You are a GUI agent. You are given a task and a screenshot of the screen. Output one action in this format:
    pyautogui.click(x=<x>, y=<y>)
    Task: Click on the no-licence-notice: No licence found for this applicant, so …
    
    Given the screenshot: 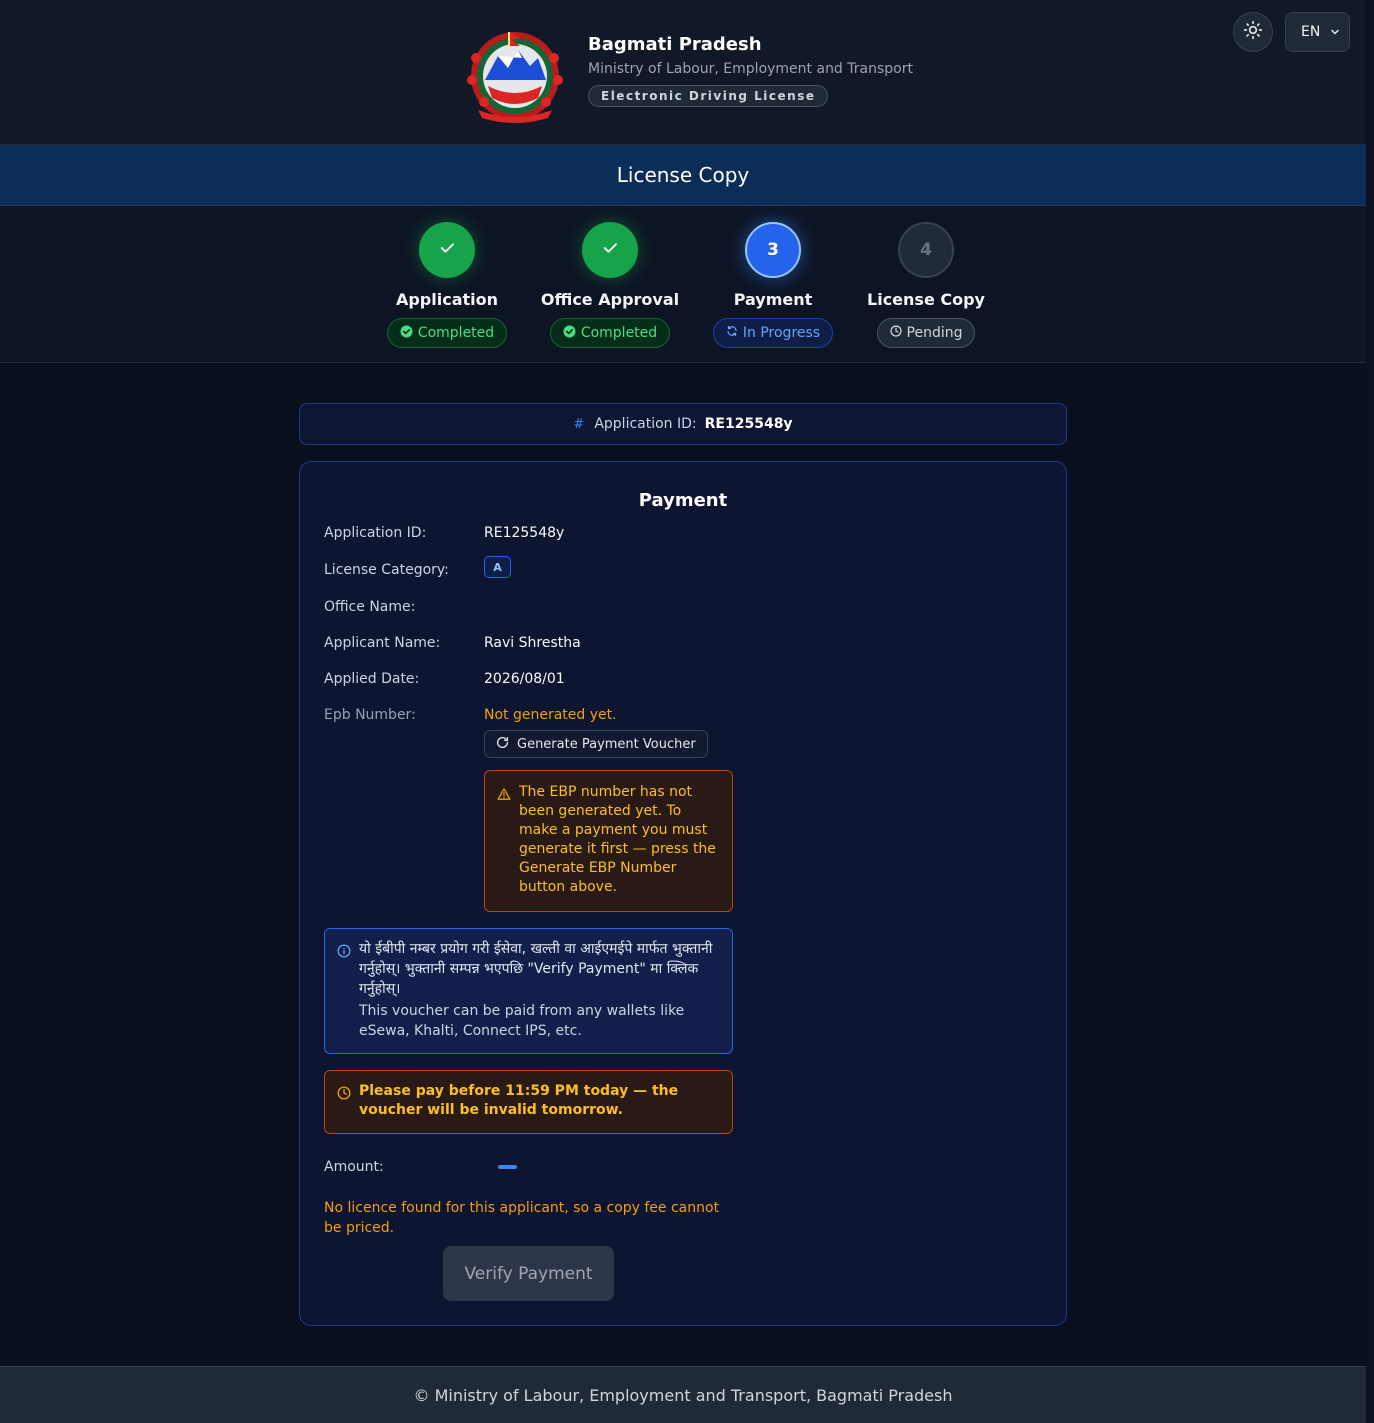 What is the action you would take?
    pyautogui.click(x=522, y=1218)
    